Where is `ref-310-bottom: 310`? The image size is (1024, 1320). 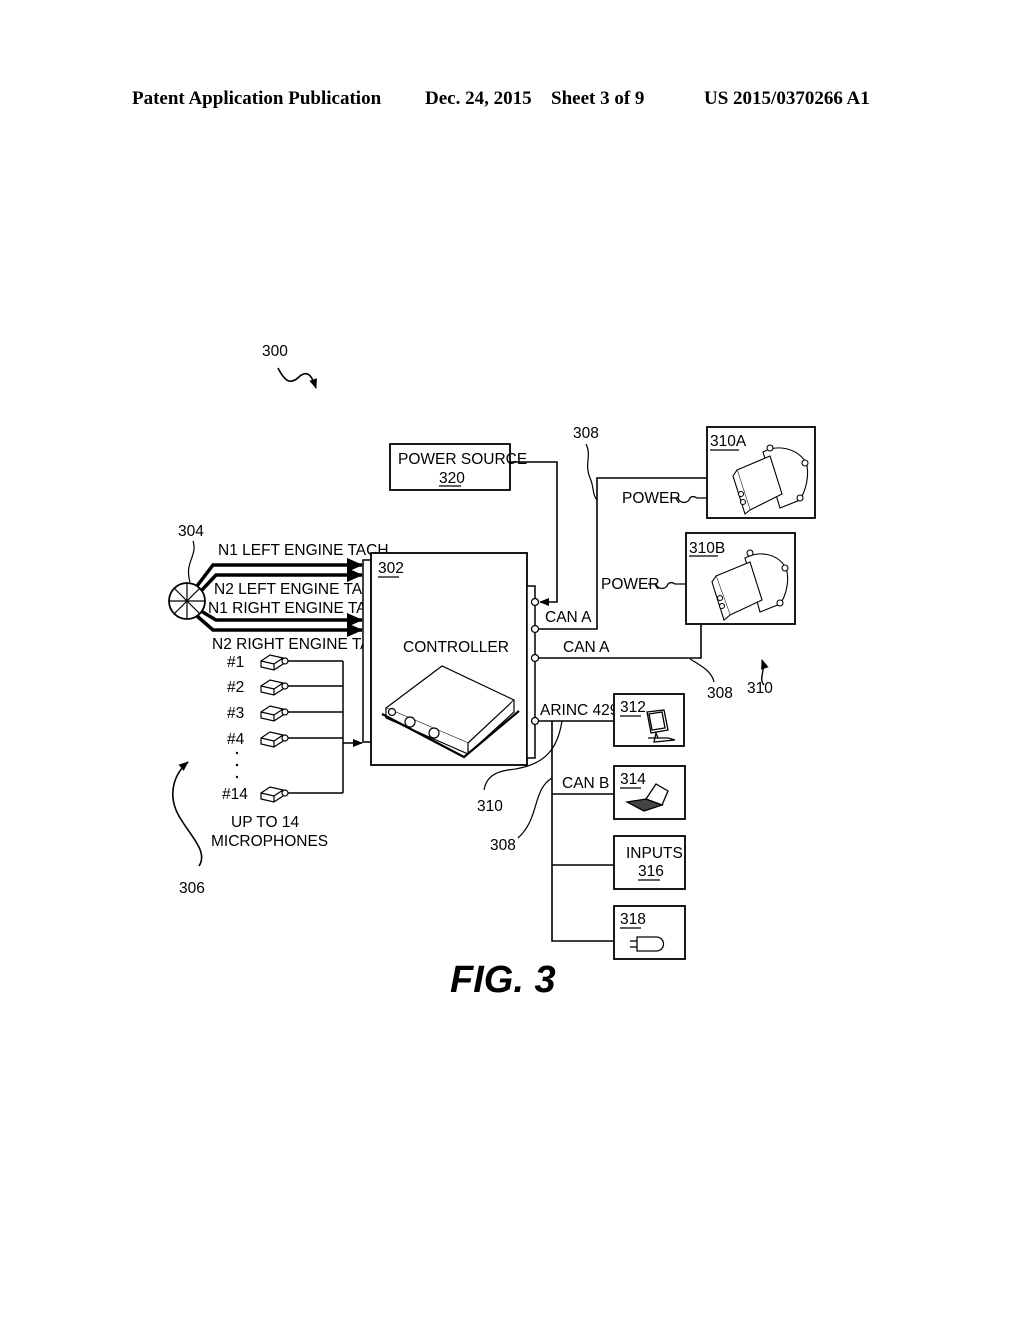
ref-310-bottom: 310 is located at coordinates (490, 806).